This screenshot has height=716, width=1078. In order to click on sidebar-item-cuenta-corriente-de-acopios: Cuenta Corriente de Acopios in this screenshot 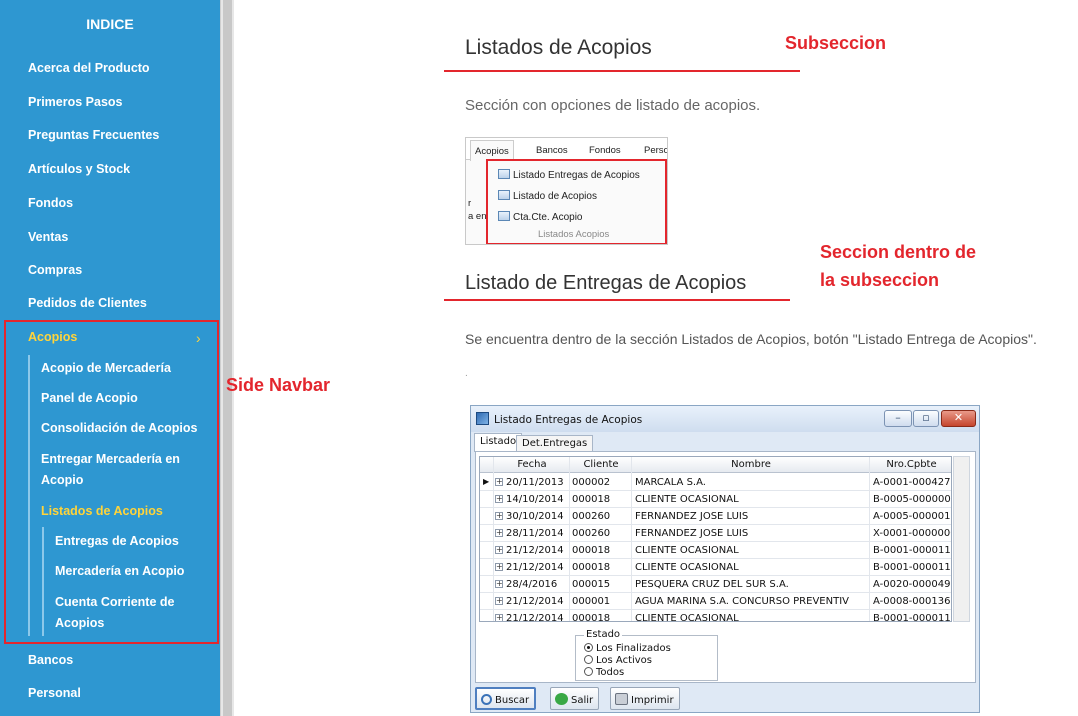, I will do `click(125, 613)`.